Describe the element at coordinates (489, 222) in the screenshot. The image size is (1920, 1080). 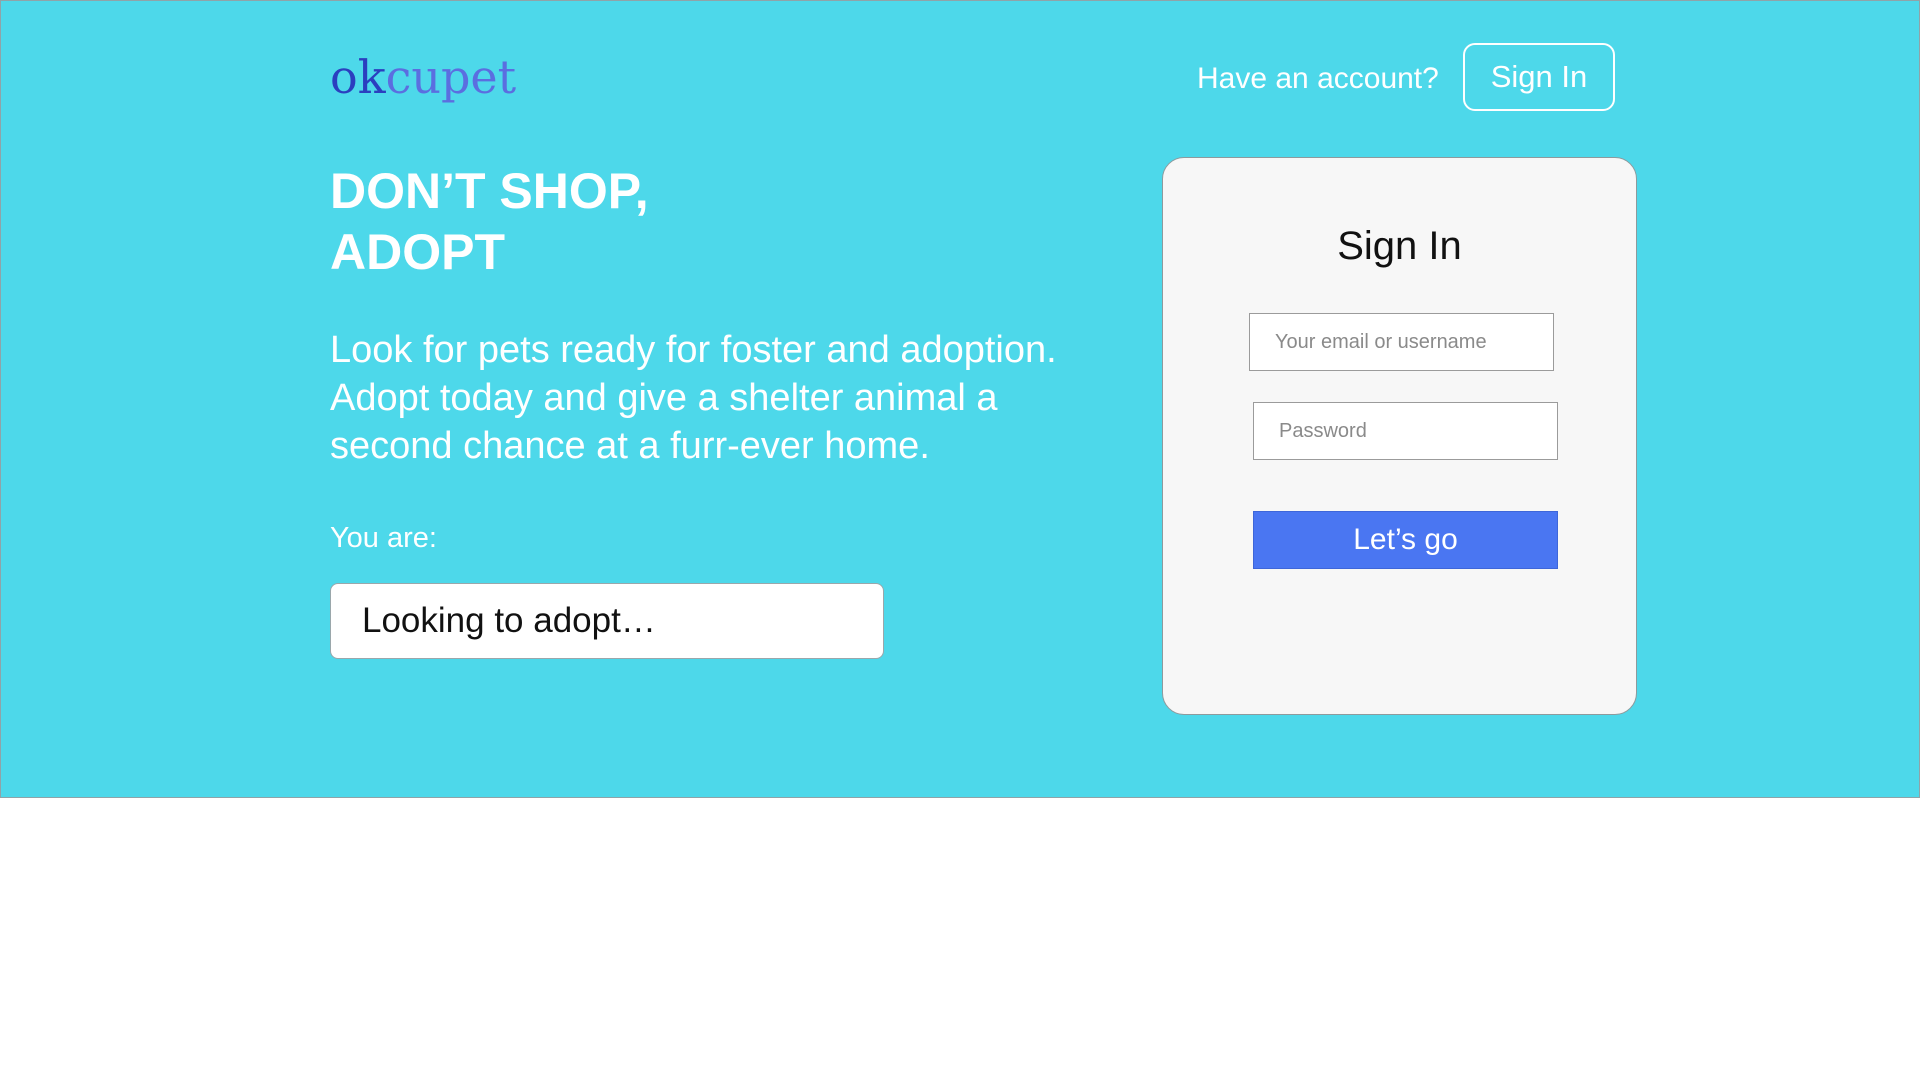
I see `hero-headline: DON’T SHOP, ADOPT` at that location.